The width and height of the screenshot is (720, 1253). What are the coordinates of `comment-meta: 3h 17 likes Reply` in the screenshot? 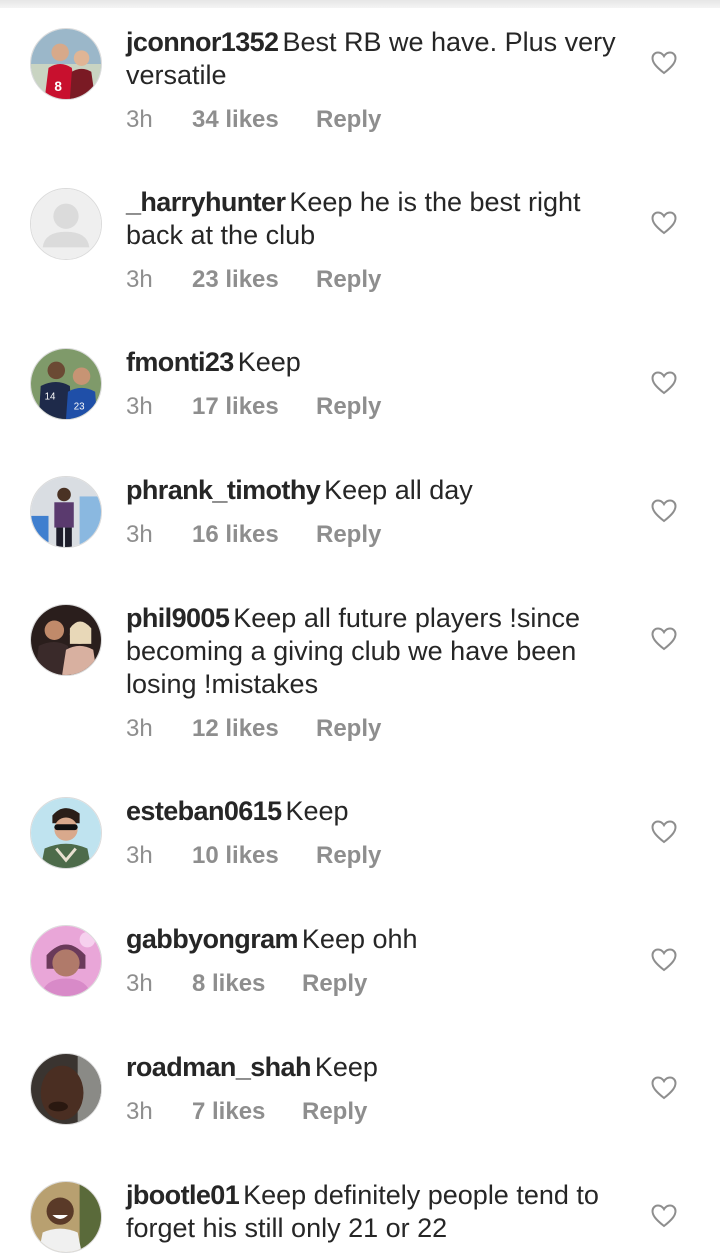 It's located at (253, 407).